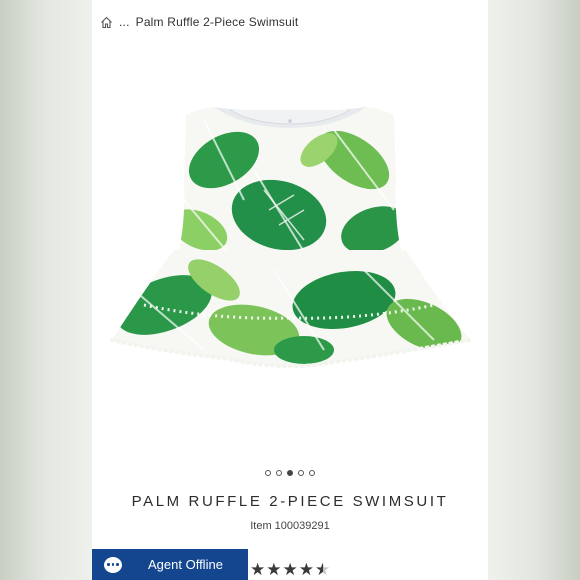 The width and height of the screenshot is (580, 580). What do you see at coordinates (290, 501) in the screenshot?
I see `product-title: PALM RUFFLE 2-PIECE SWIMSUIT` at bounding box center [290, 501].